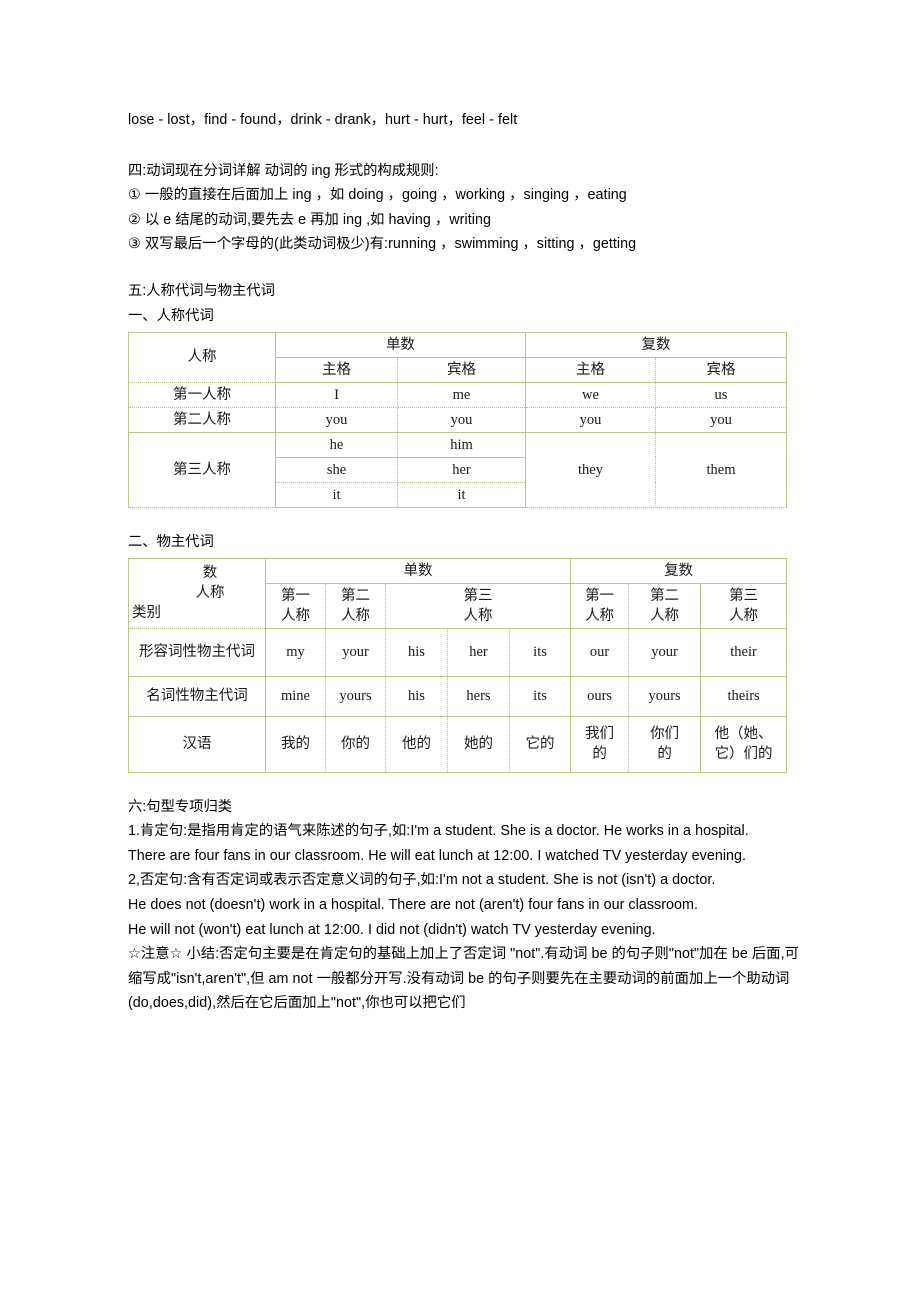 The width and height of the screenshot is (920, 1302). What do you see at coordinates (721, 394) in the screenshot?
I see `cell-us: us` at bounding box center [721, 394].